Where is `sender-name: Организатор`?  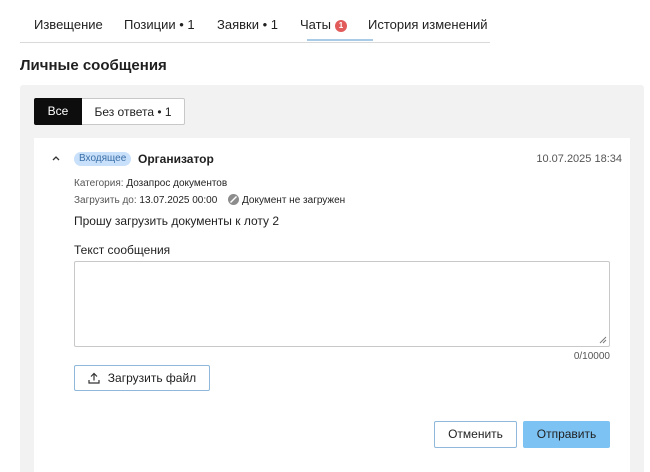
sender-name: Организатор is located at coordinates (176, 159).